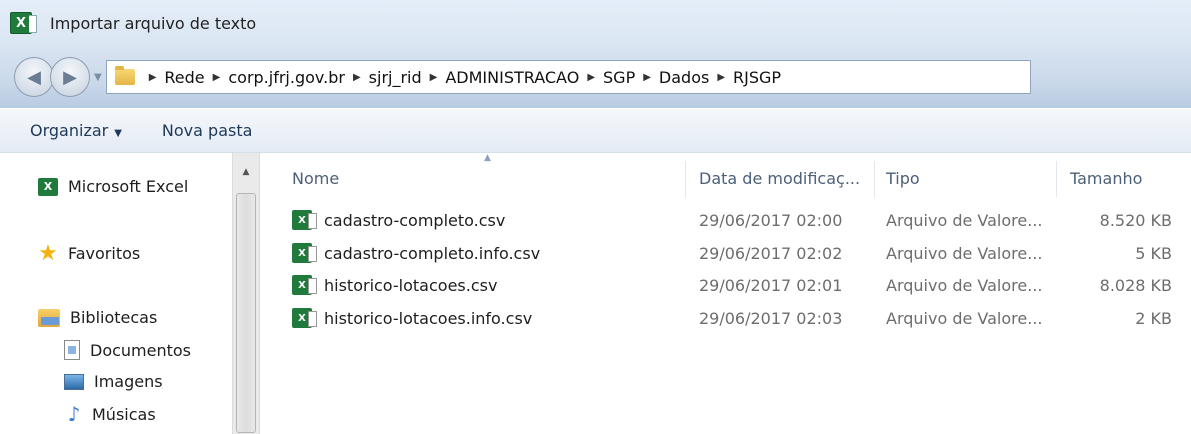  I want to click on file-name: cadastro-completo.csv, so click(415, 220).